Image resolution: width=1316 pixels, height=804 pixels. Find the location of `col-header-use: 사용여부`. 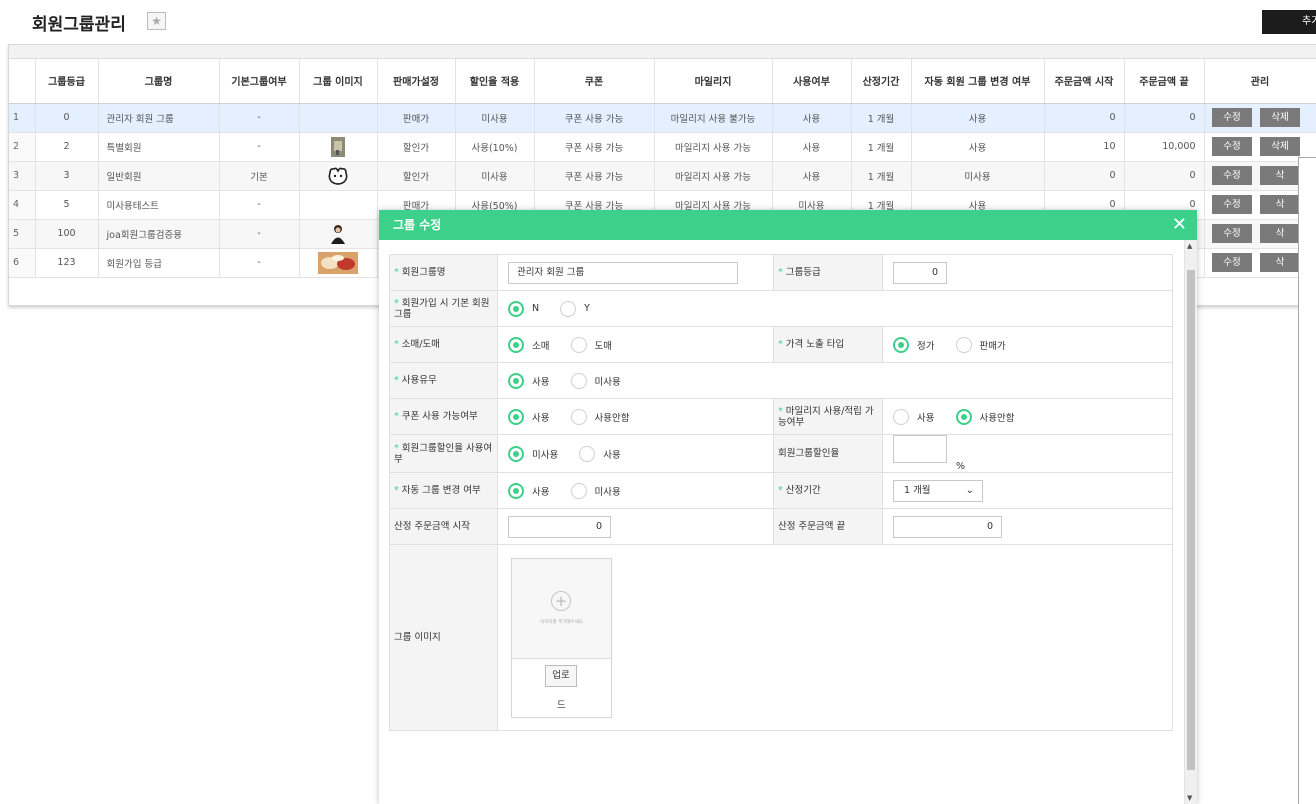

col-header-use: 사용여부 is located at coordinates (812, 81).